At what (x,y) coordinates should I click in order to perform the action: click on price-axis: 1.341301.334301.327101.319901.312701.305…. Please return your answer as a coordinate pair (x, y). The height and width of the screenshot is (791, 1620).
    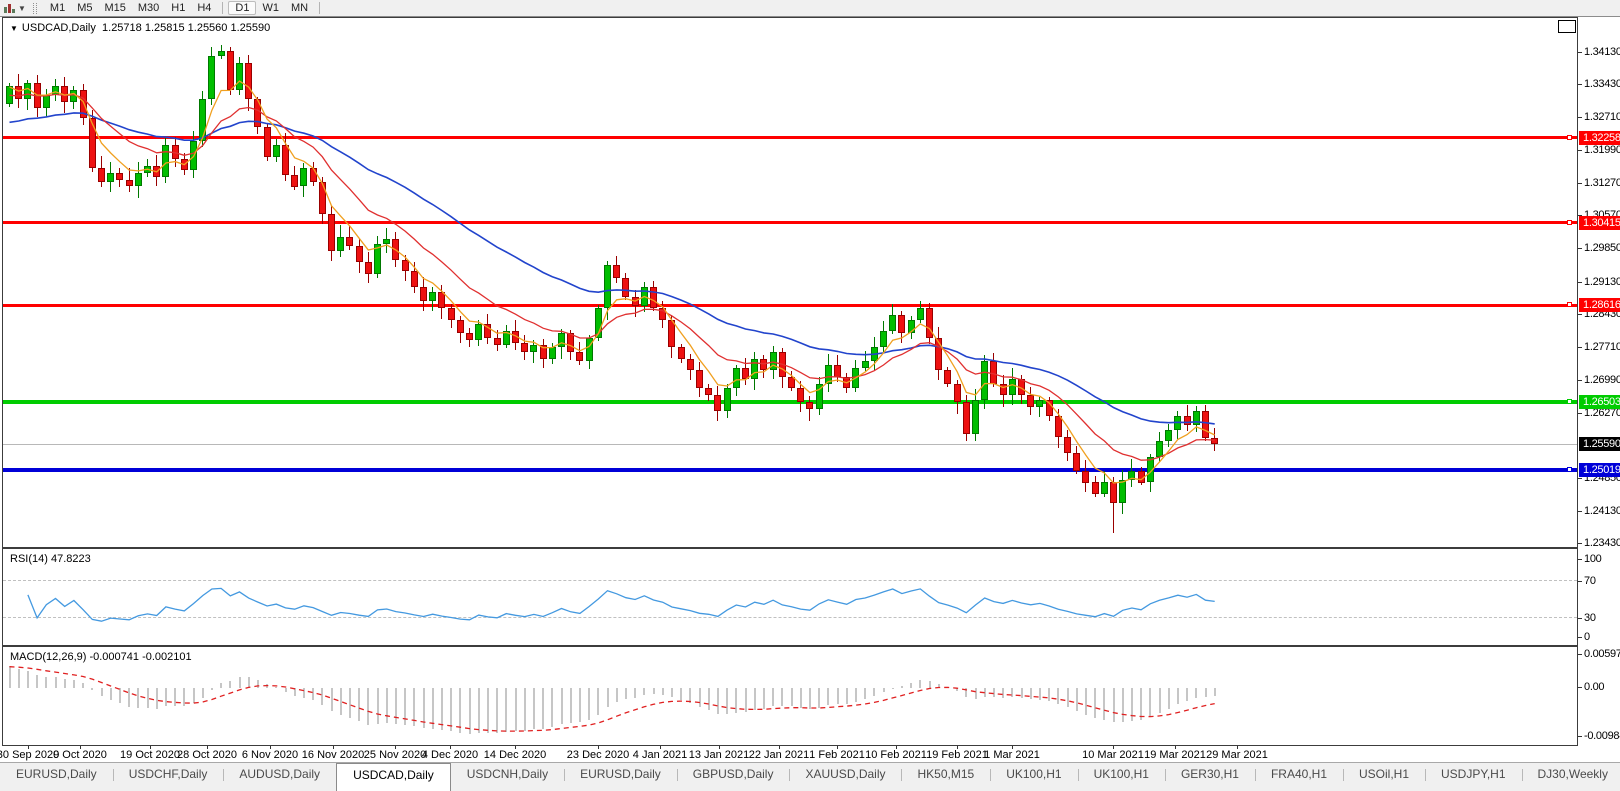
    Looking at the image, I should click on (1599, 381).